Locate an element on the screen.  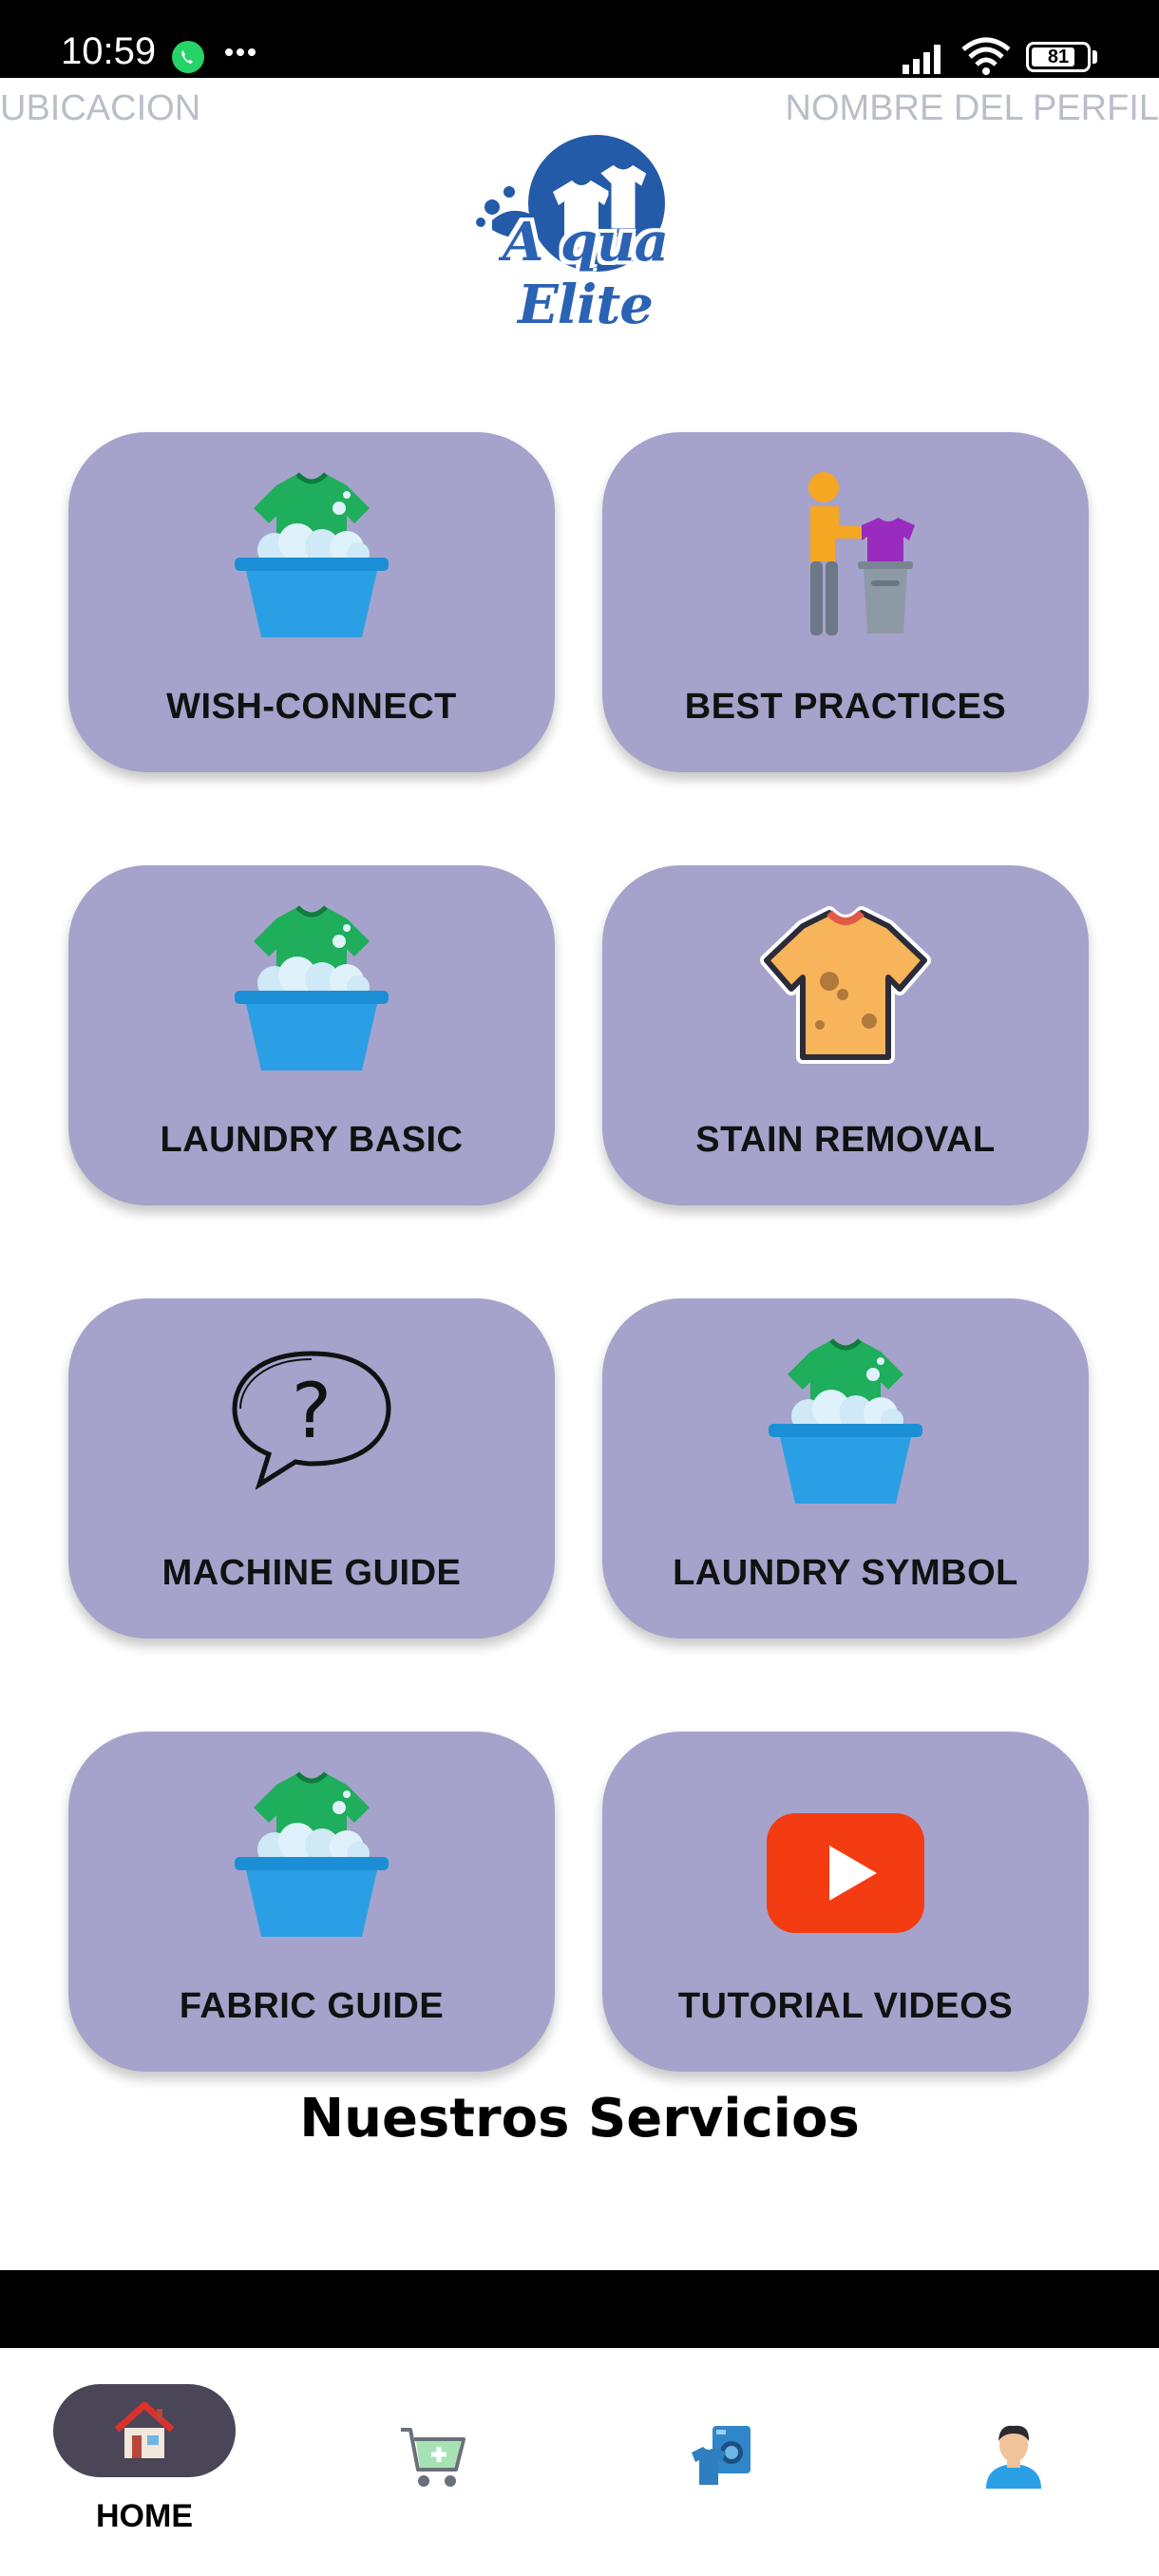
menu-card-label: WISH-CONNECT is located at coordinates (311, 707).